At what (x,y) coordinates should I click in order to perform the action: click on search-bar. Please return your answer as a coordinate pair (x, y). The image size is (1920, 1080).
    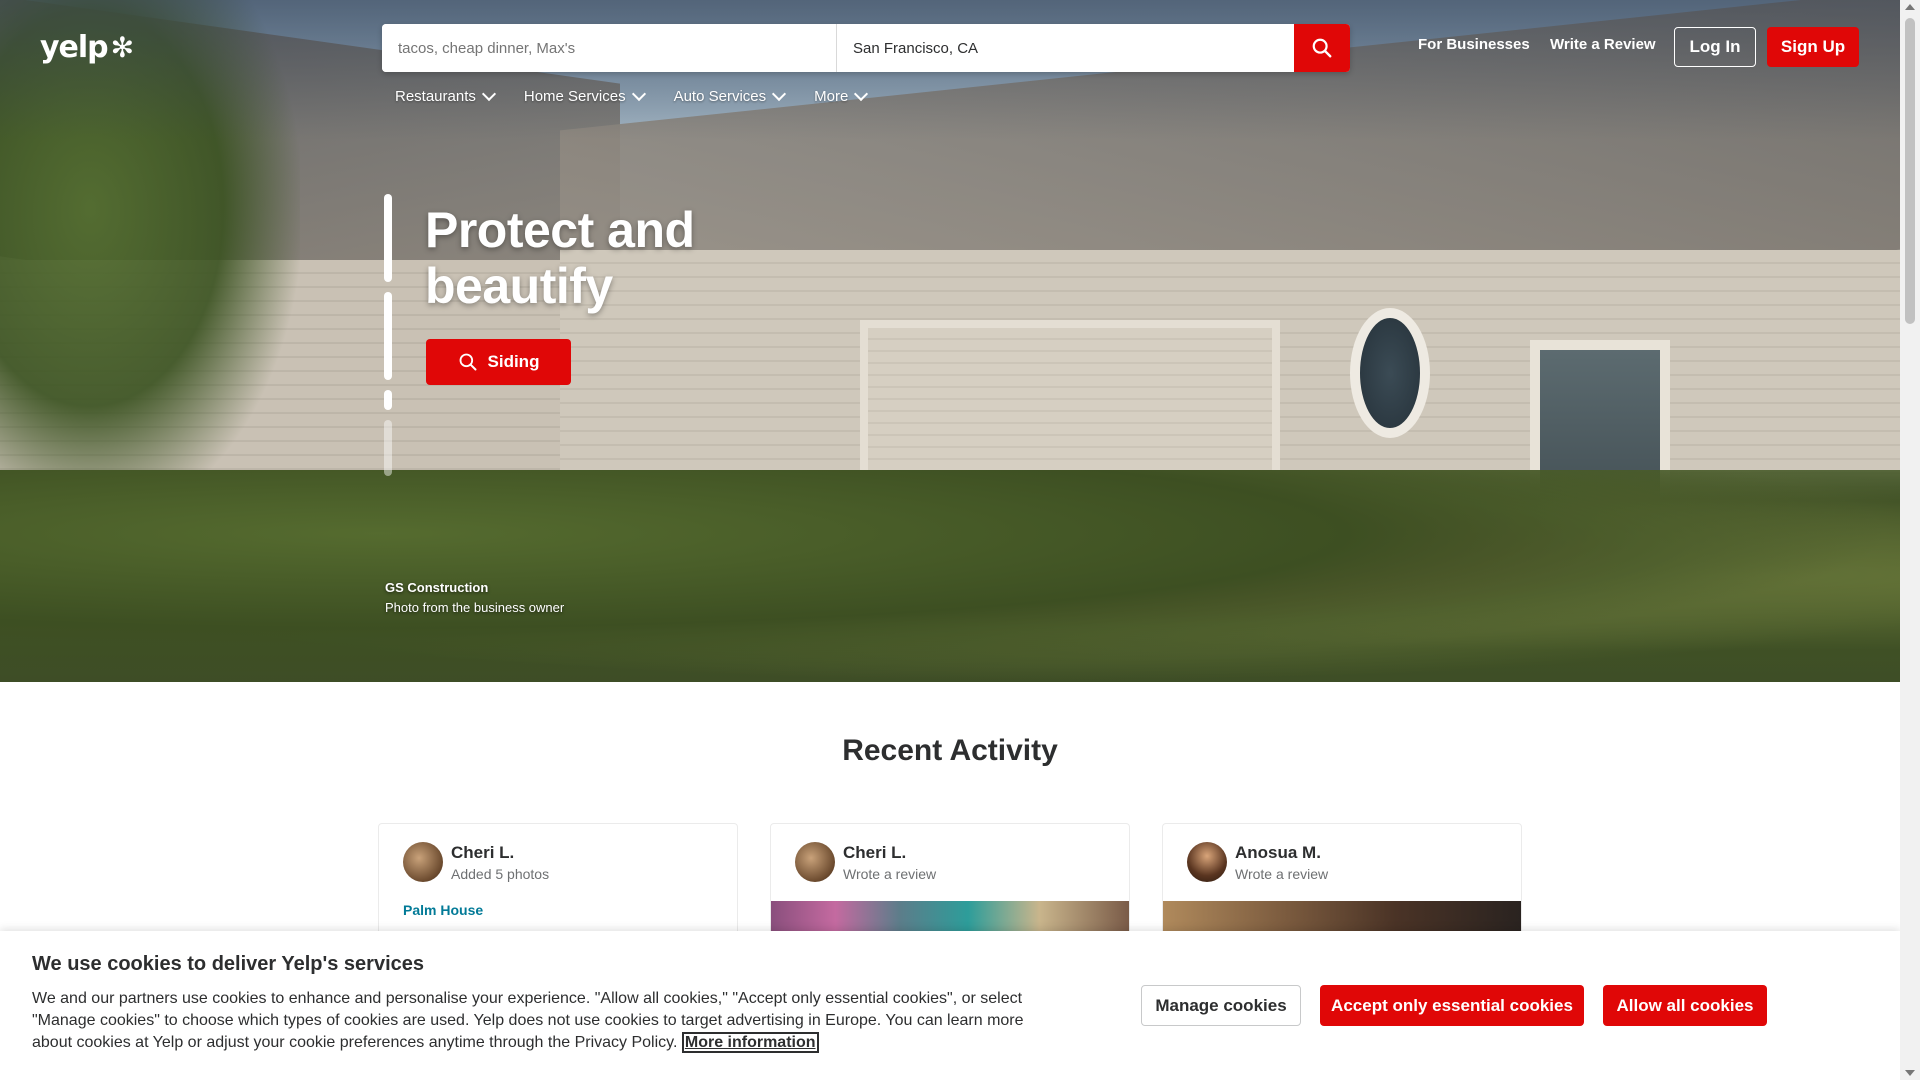
    Looking at the image, I should click on (866, 48).